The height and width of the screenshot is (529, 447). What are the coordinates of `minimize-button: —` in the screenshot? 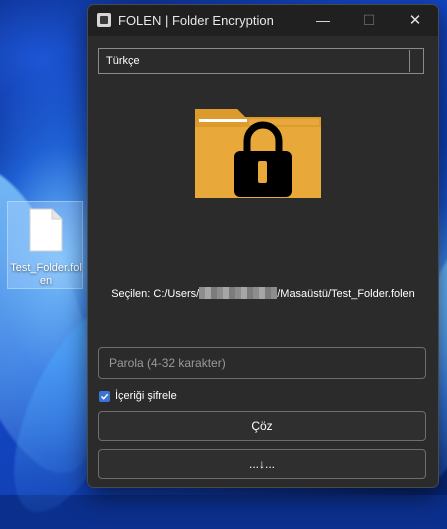 It's located at (323, 20).